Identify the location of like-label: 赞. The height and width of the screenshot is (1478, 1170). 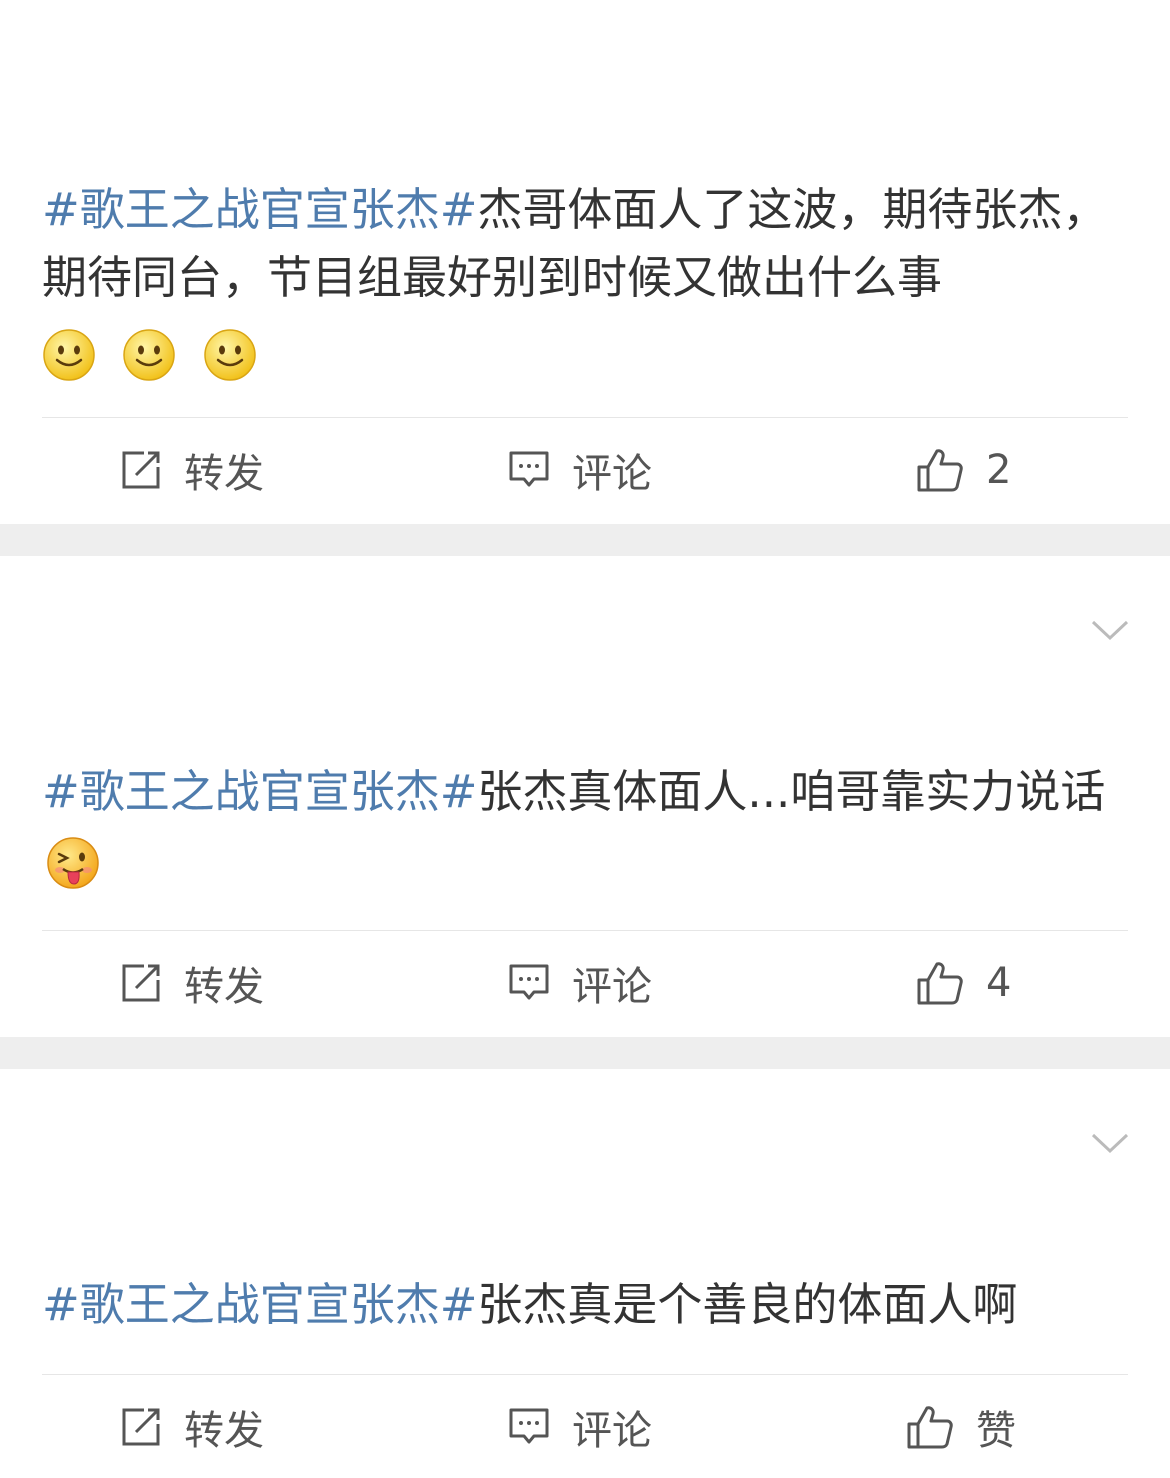
(996, 1431).